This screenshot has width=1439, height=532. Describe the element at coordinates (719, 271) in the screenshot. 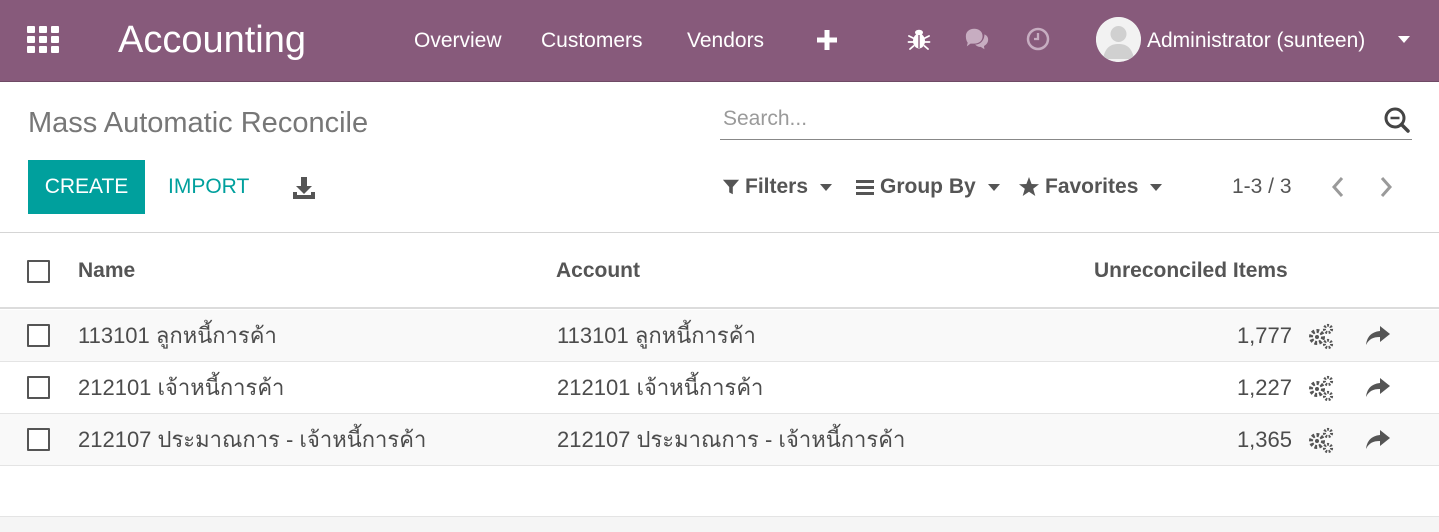

I see `table-header: Name Account Unreconciled Items` at that location.